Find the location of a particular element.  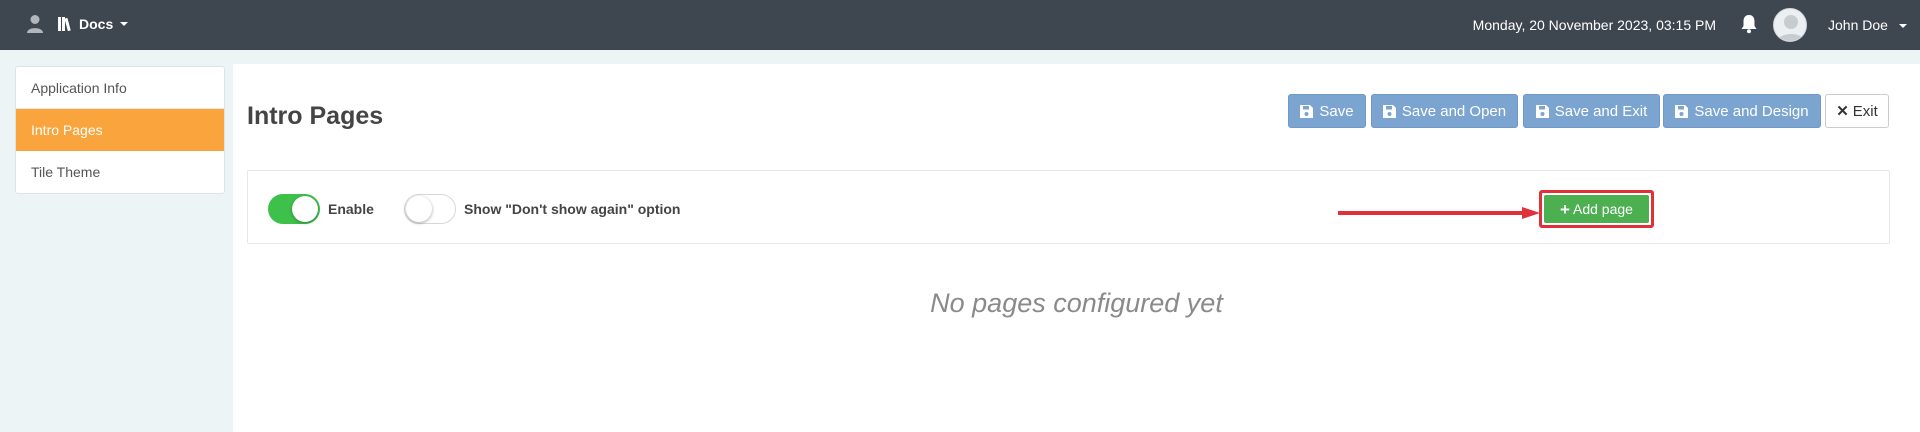

save-and-exit-label: Save and Exit is located at coordinates (1601, 111).